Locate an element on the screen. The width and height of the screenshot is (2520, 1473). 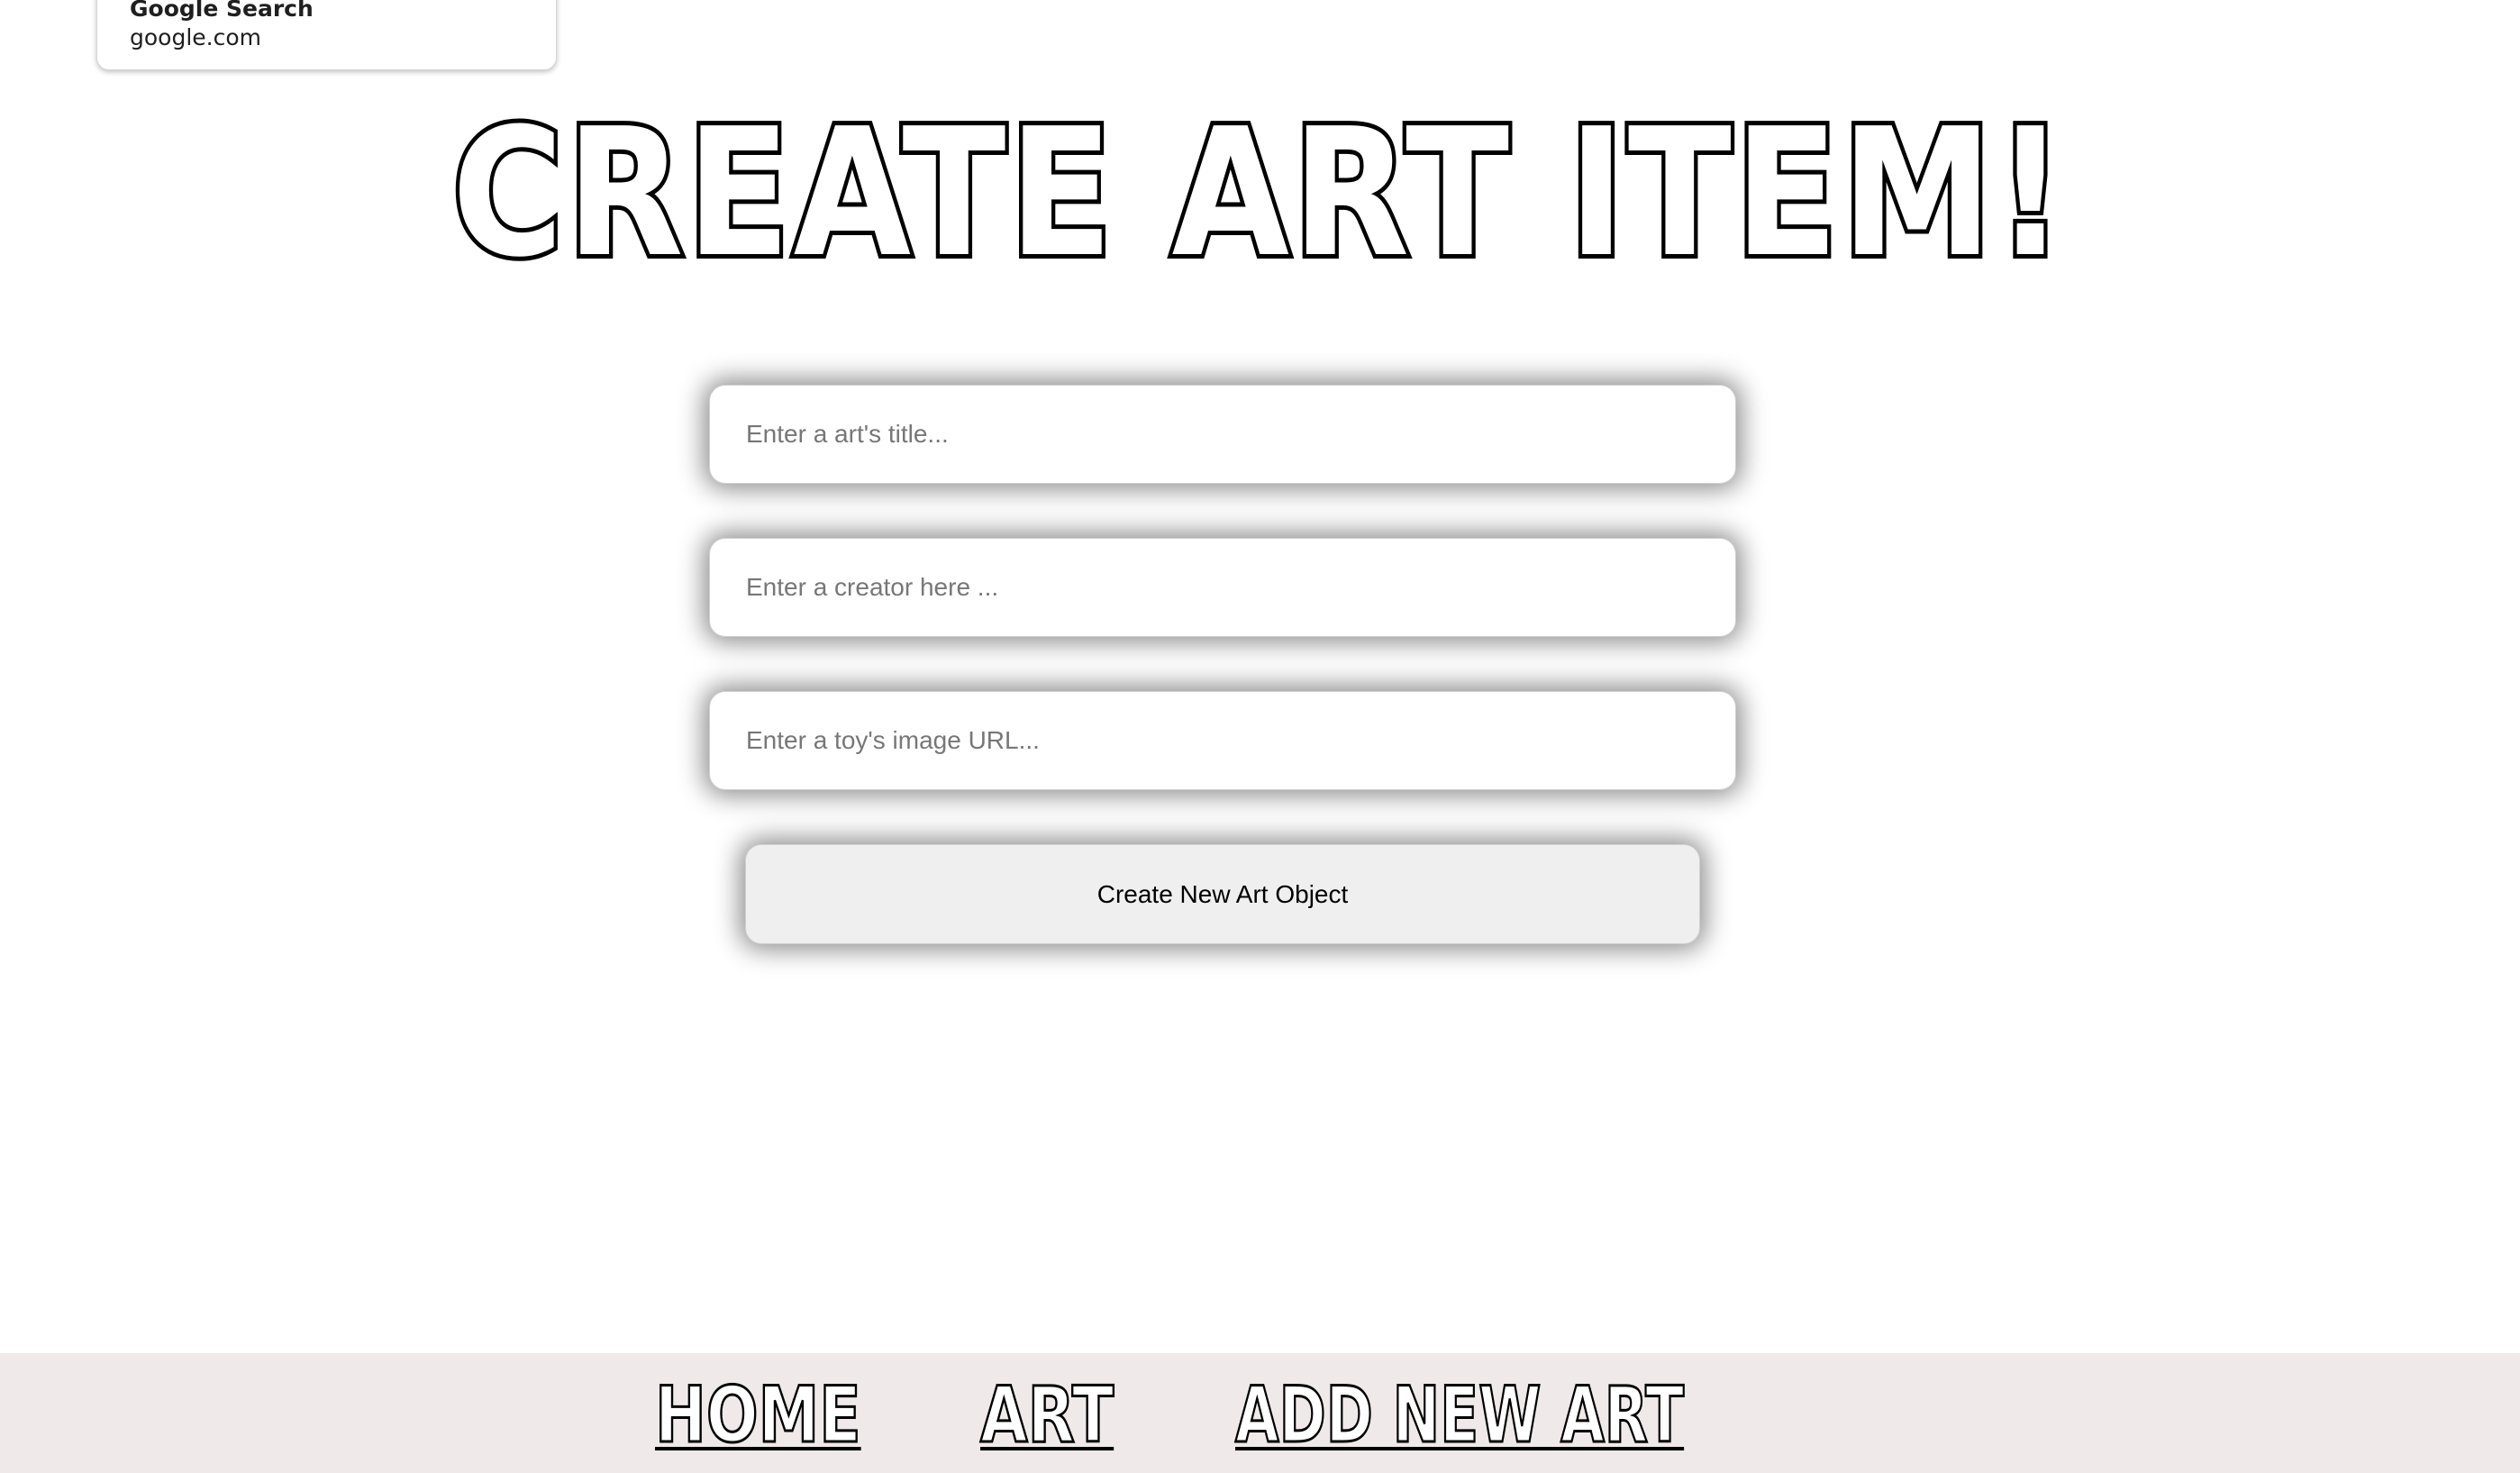
suggestion-url: google.com is located at coordinates (195, 37).